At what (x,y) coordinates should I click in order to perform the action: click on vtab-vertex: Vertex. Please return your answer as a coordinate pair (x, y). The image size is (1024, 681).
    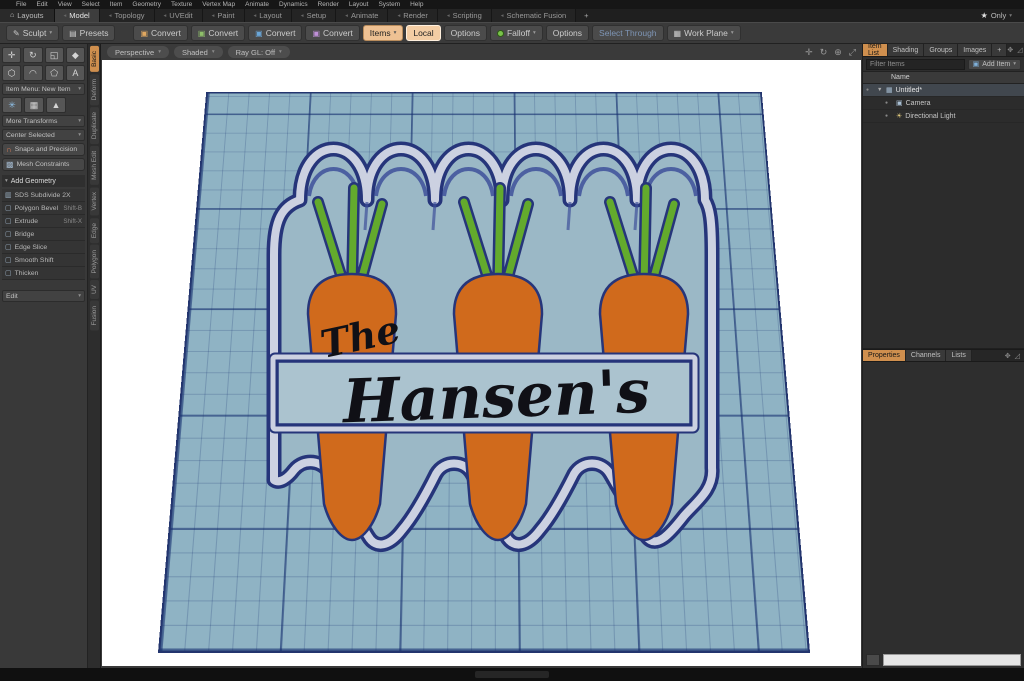
    Looking at the image, I should click on (94, 201).